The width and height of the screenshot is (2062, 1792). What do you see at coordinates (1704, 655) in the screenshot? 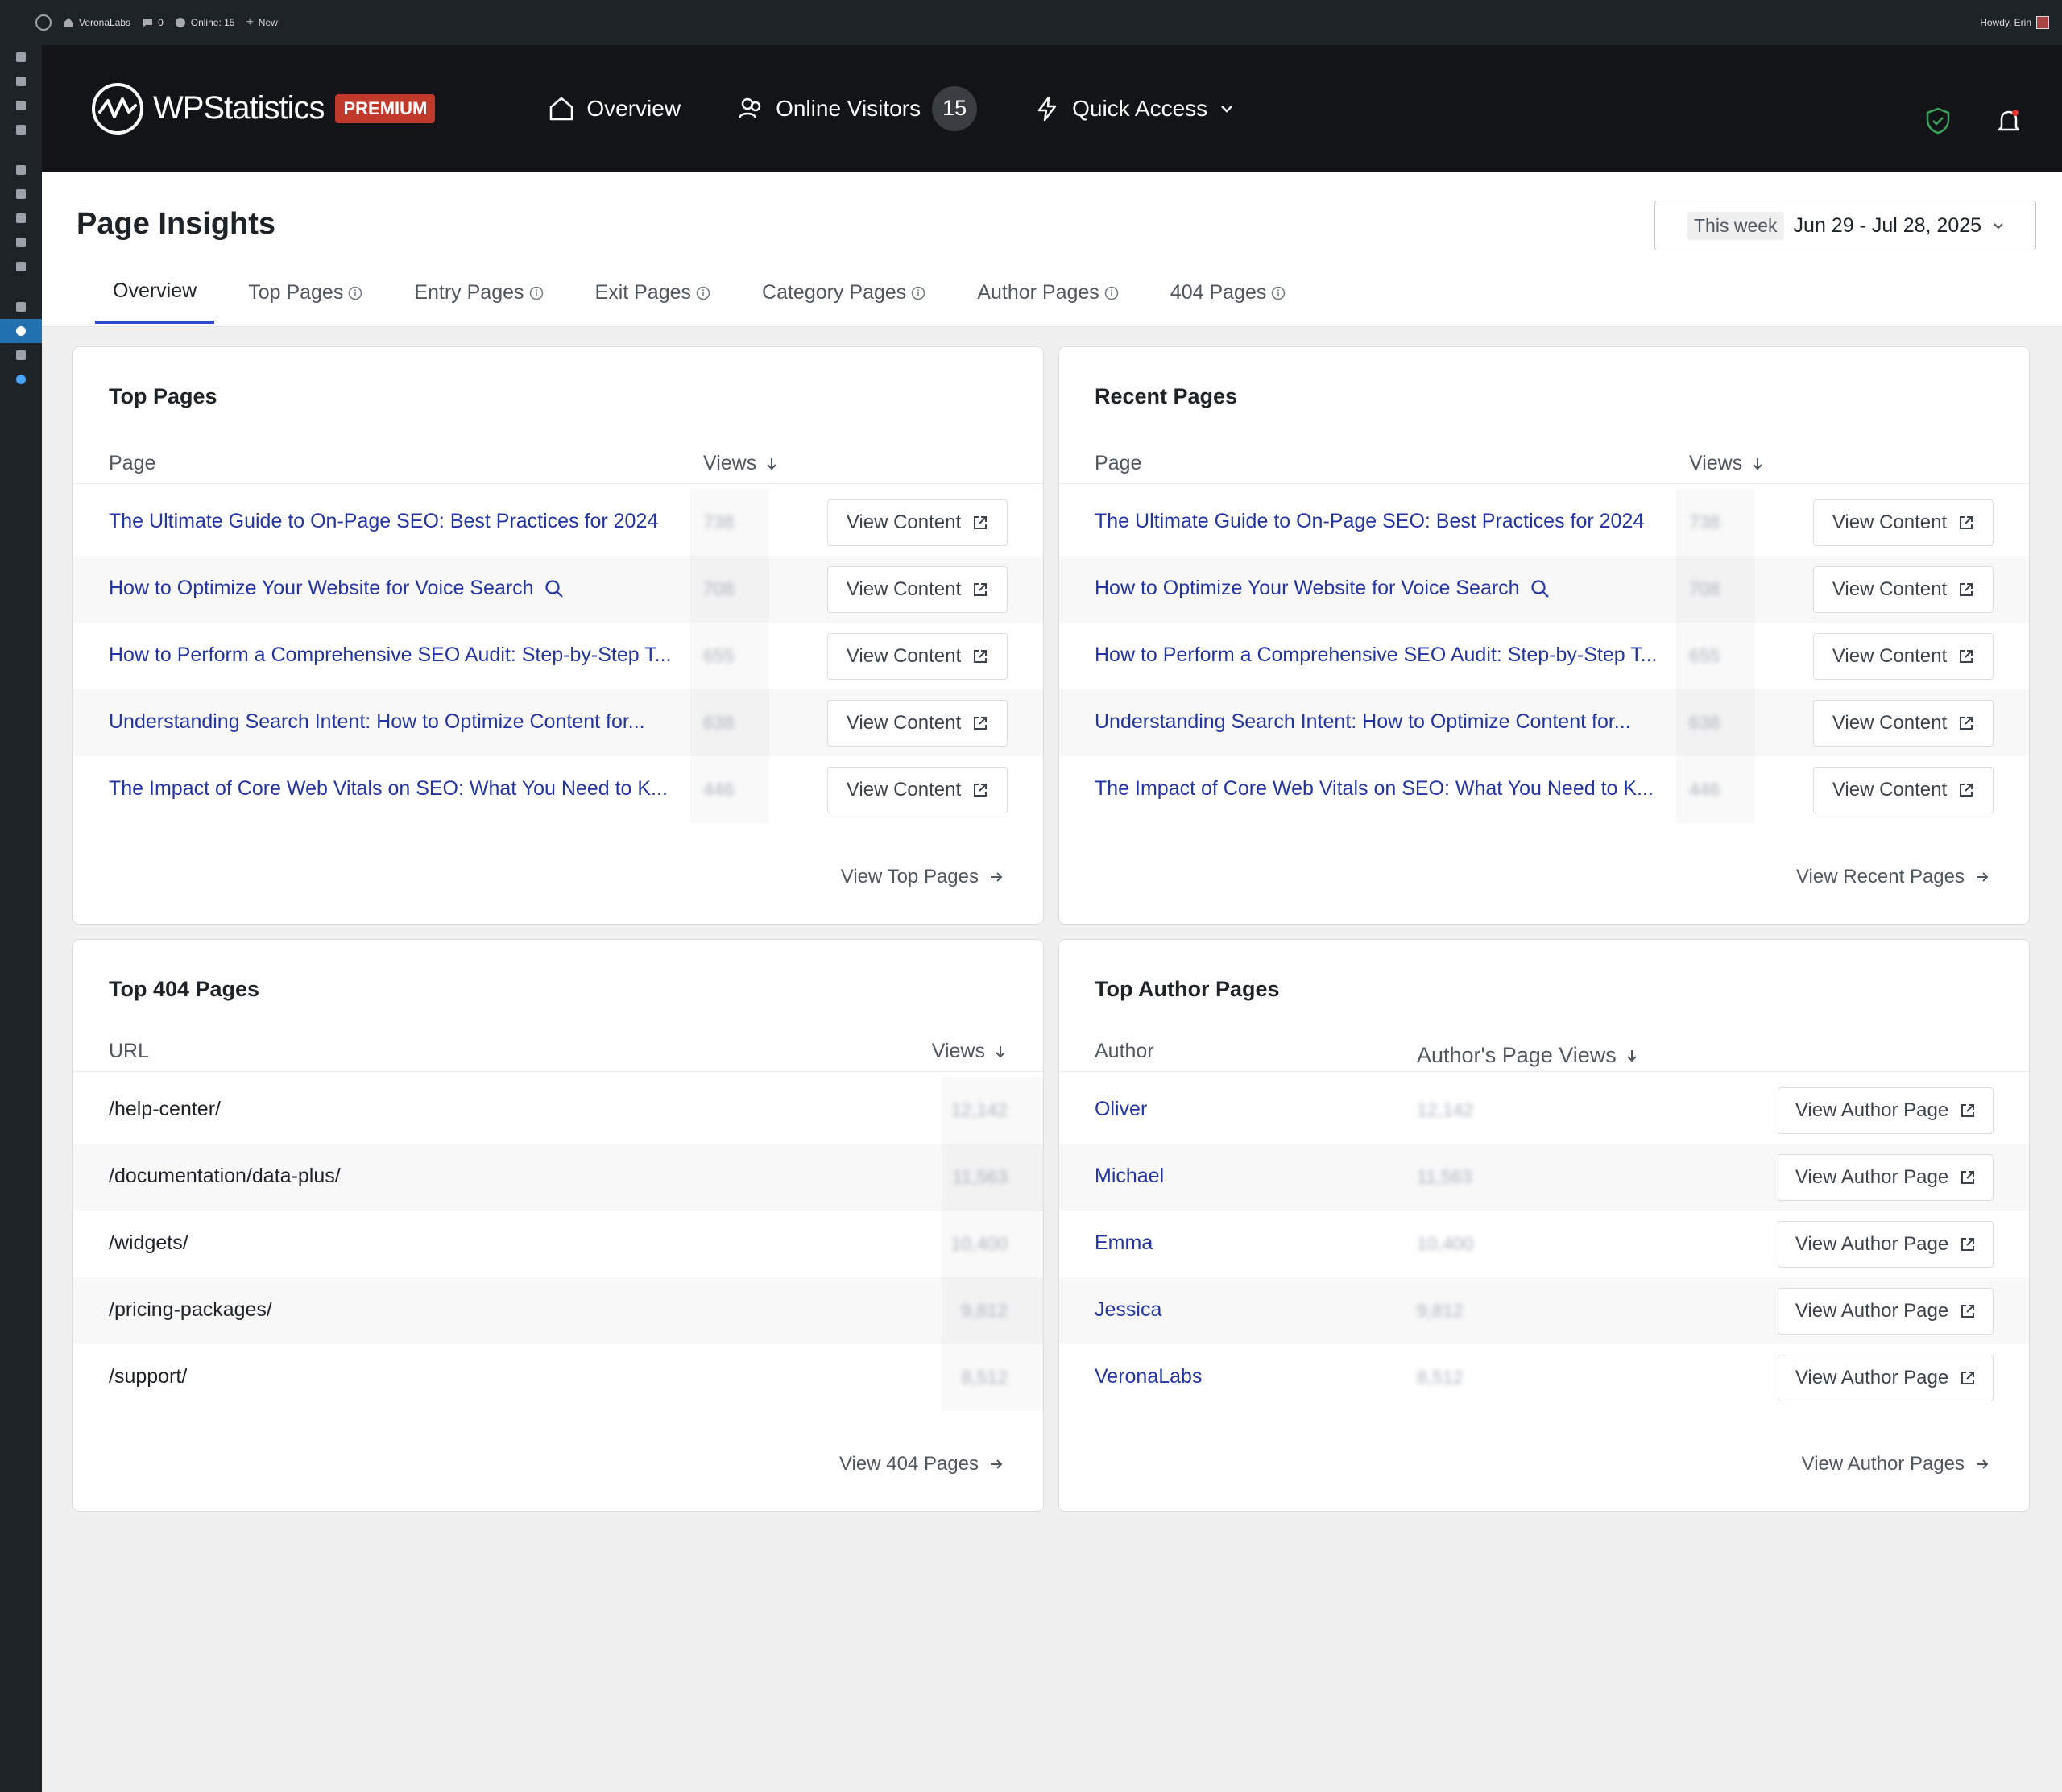
I see `views-value: 655` at bounding box center [1704, 655].